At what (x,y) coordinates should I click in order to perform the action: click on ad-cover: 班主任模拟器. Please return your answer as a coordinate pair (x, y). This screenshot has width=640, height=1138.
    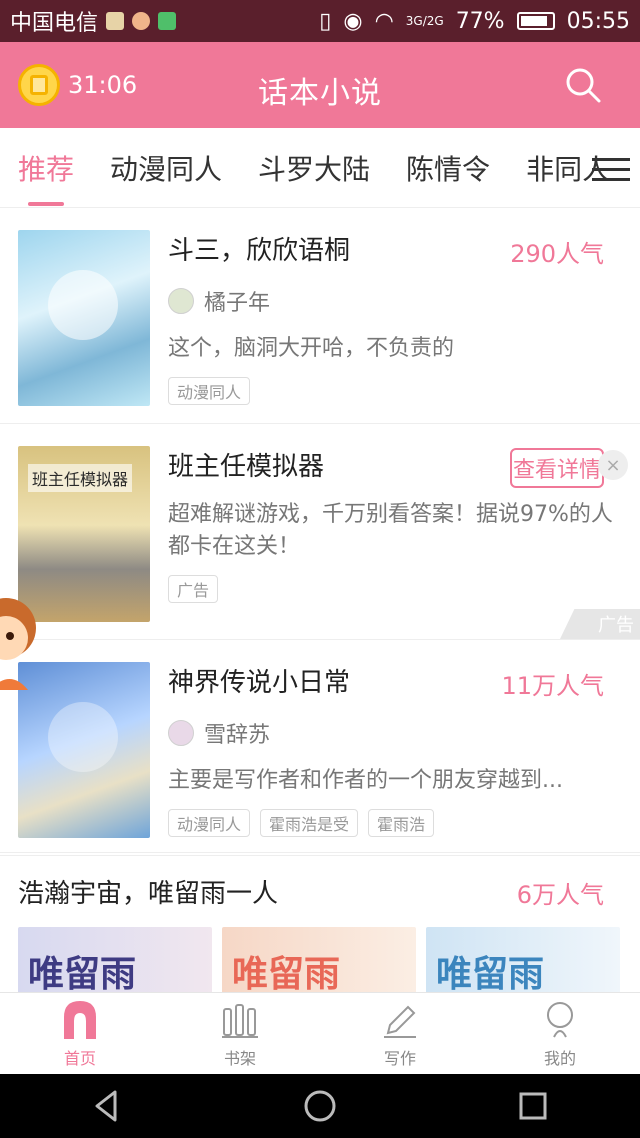
    Looking at the image, I should click on (84, 534).